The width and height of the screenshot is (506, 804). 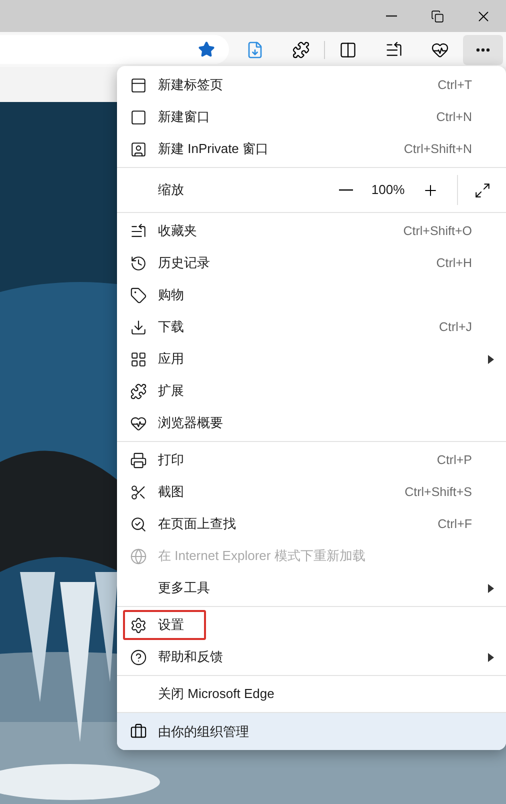 What do you see at coordinates (213, 149) in the screenshot?
I see `menu-item-label: 新建 InPrivate 窗口` at bounding box center [213, 149].